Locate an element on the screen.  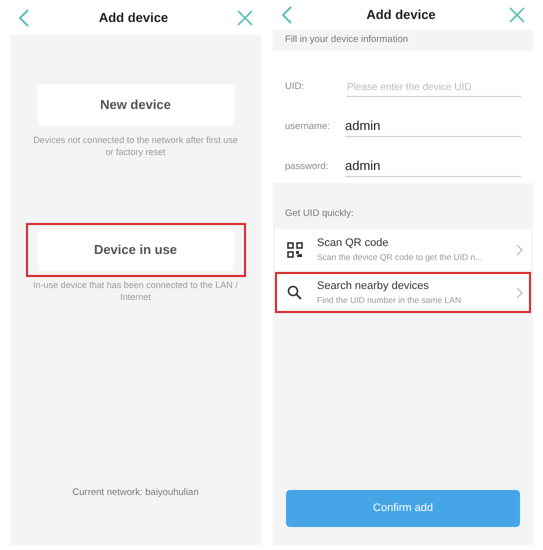
section-heading: Get UID quickly: is located at coordinates (319, 214).